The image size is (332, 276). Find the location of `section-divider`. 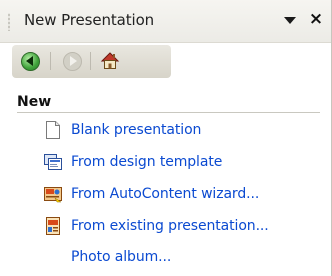

section-divider is located at coordinates (168, 112).